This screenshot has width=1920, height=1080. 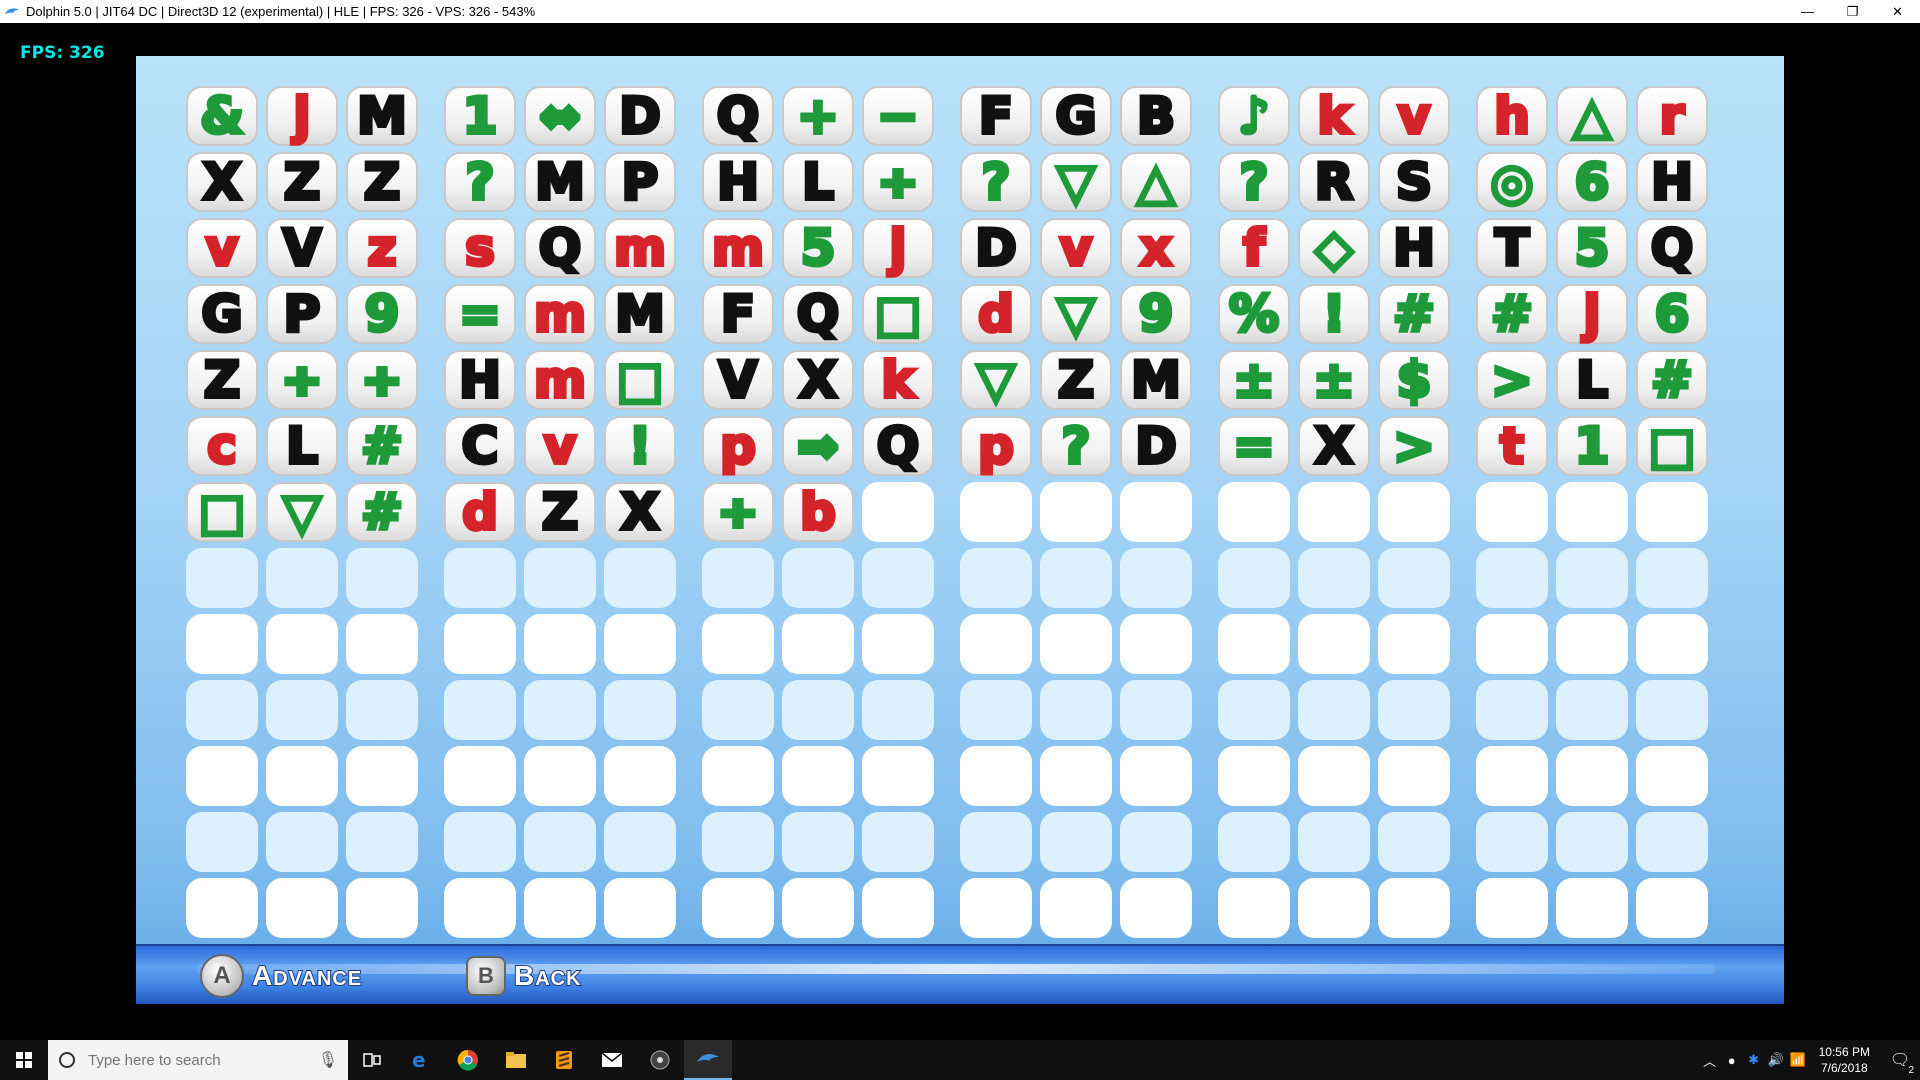 What do you see at coordinates (222, 314) in the screenshot?
I see `symbol-tile: G` at bounding box center [222, 314].